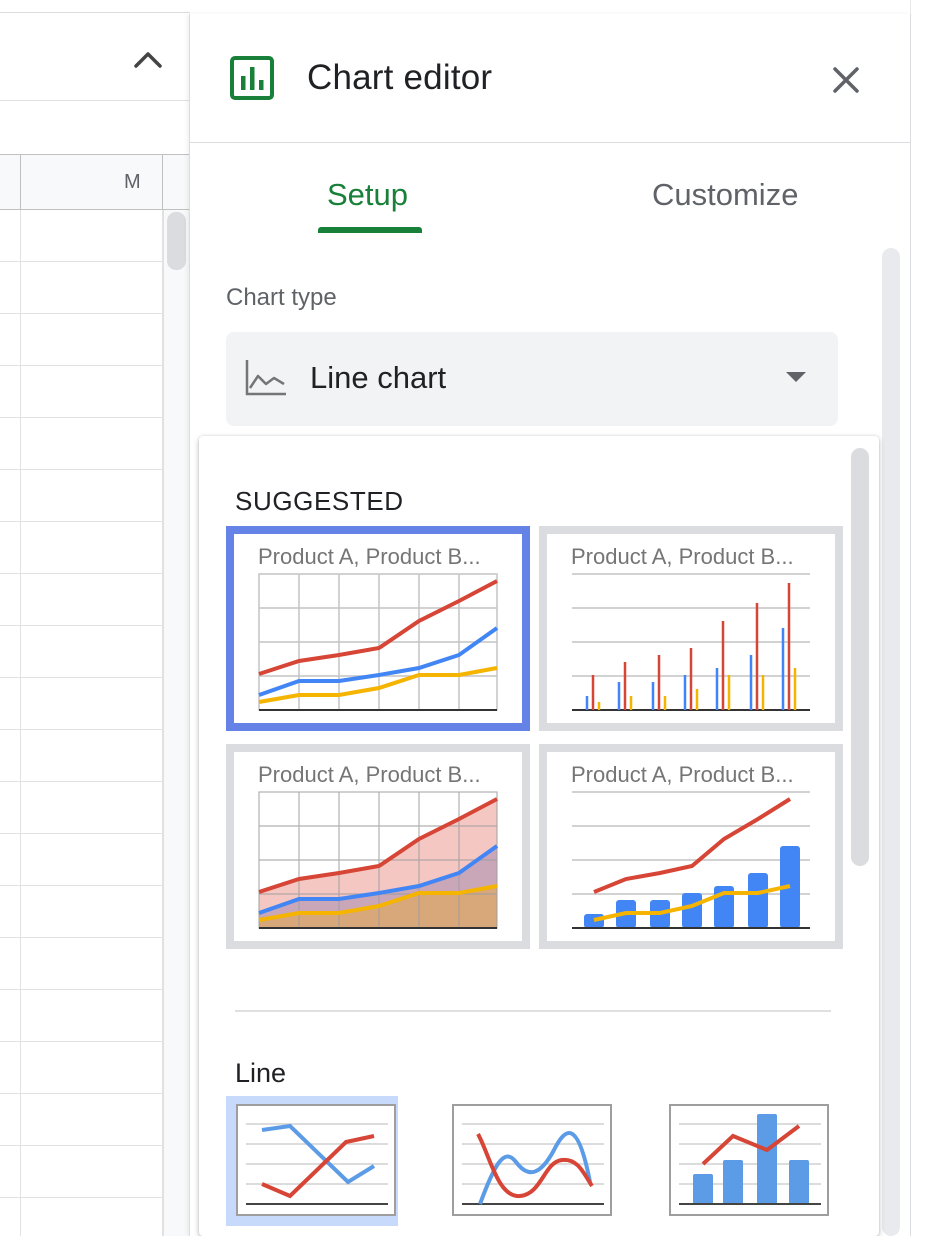  I want to click on combo-chart-preview, so click(691, 860).